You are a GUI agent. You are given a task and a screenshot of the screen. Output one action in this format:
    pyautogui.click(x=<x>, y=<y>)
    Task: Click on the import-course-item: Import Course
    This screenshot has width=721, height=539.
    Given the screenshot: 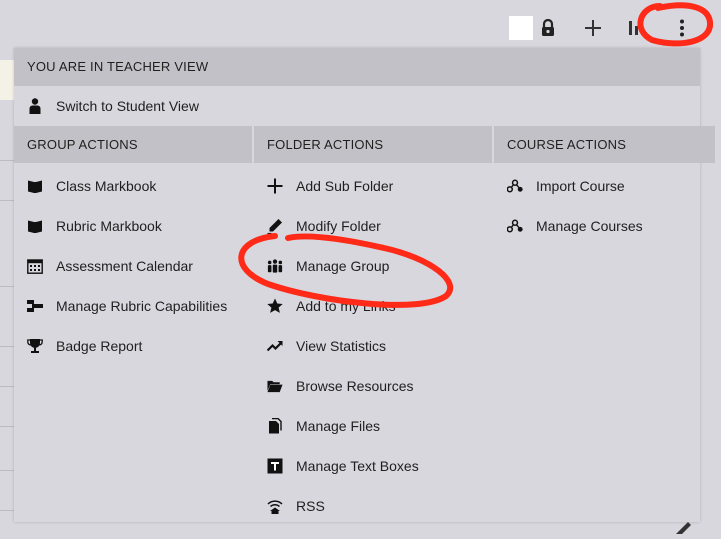 What is the action you would take?
    pyautogui.click(x=597, y=186)
    